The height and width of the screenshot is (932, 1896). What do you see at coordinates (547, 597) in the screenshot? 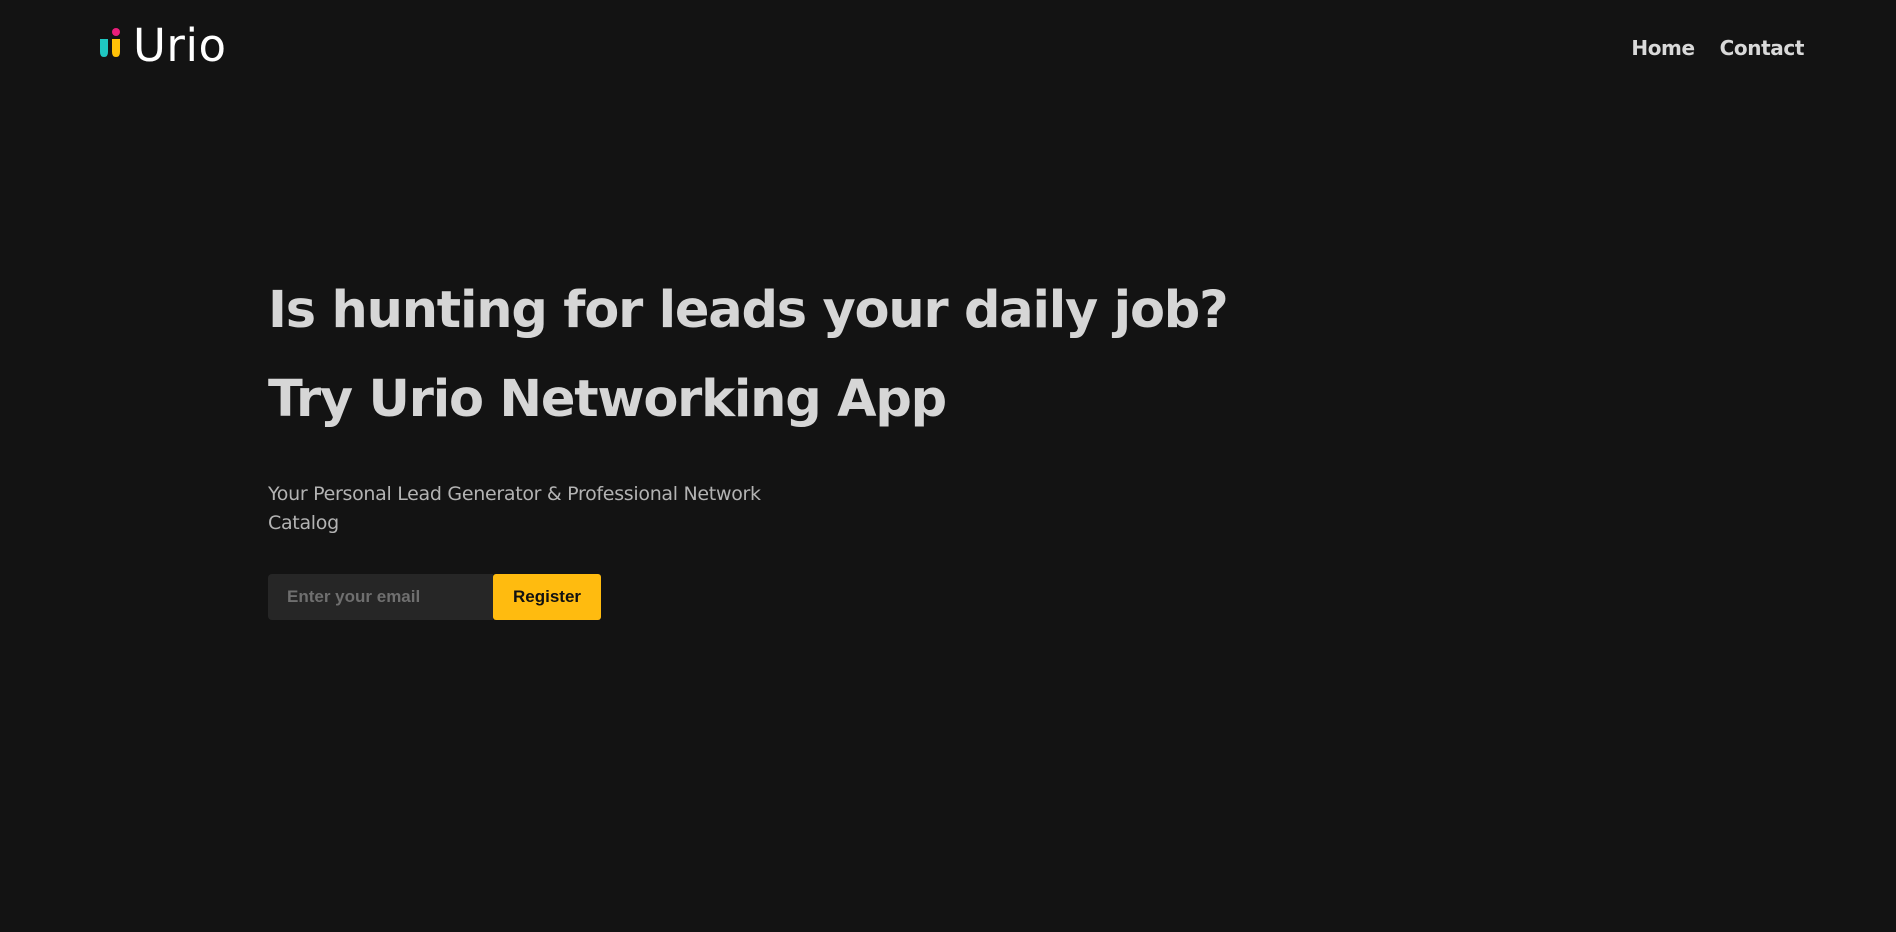
I see `register-button: Register` at bounding box center [547, 597].